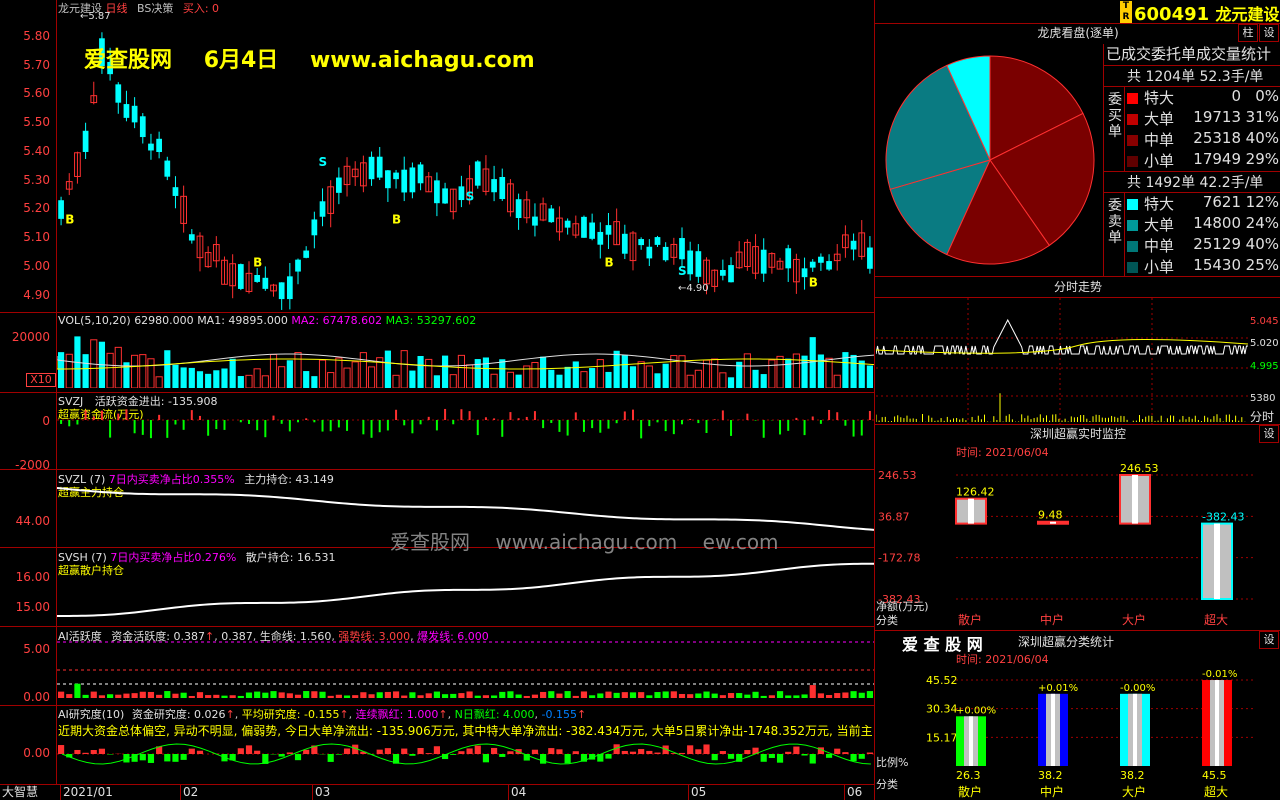  Describe the element at coordinates (942, 737) in the screenshot. I see `category-ytick: 15.17` at that location.